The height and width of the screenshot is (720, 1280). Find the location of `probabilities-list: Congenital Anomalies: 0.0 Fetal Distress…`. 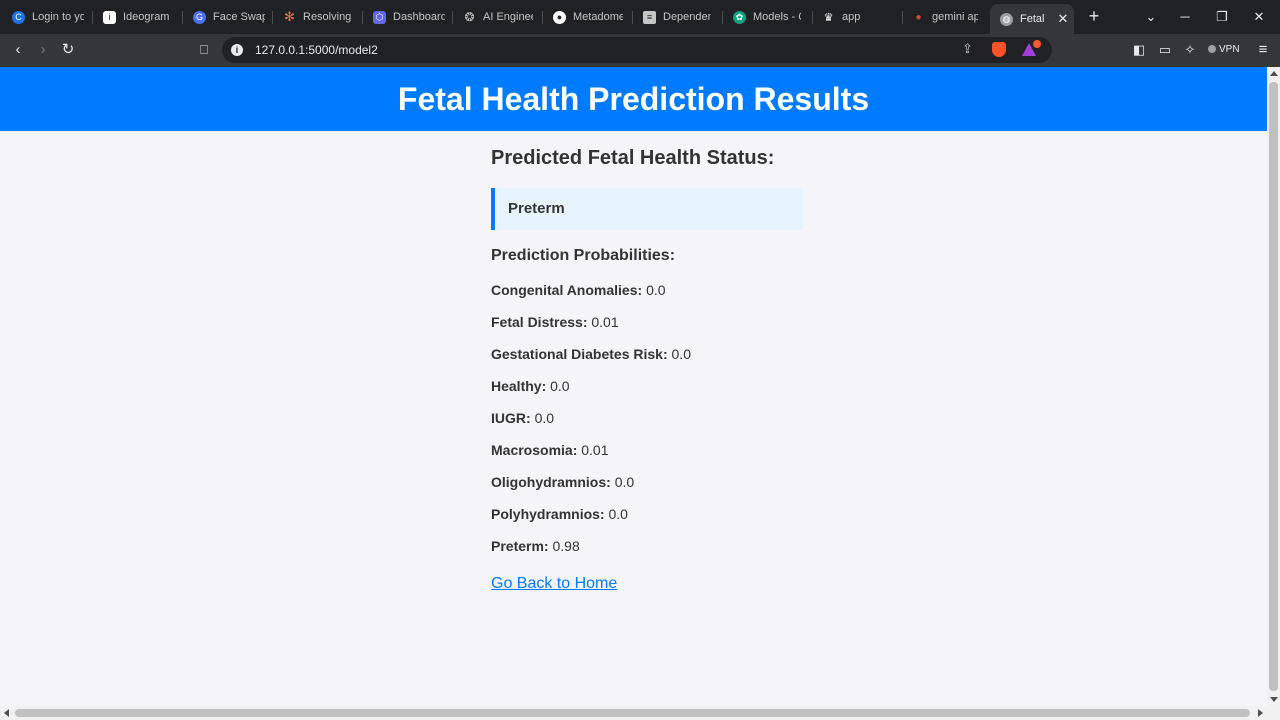

probabilities-list: Congenital Anomalies: 0.0 Fetal Distress… is located at coordinates (651, 426).